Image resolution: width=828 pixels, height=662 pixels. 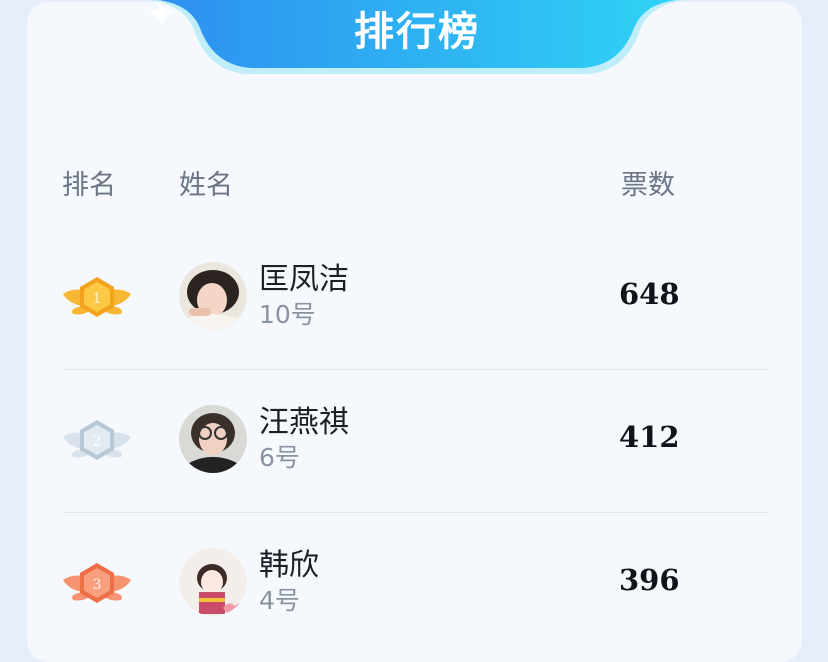 I want to click on bronze-medal-icon: 3, so click(x=97, y=583).